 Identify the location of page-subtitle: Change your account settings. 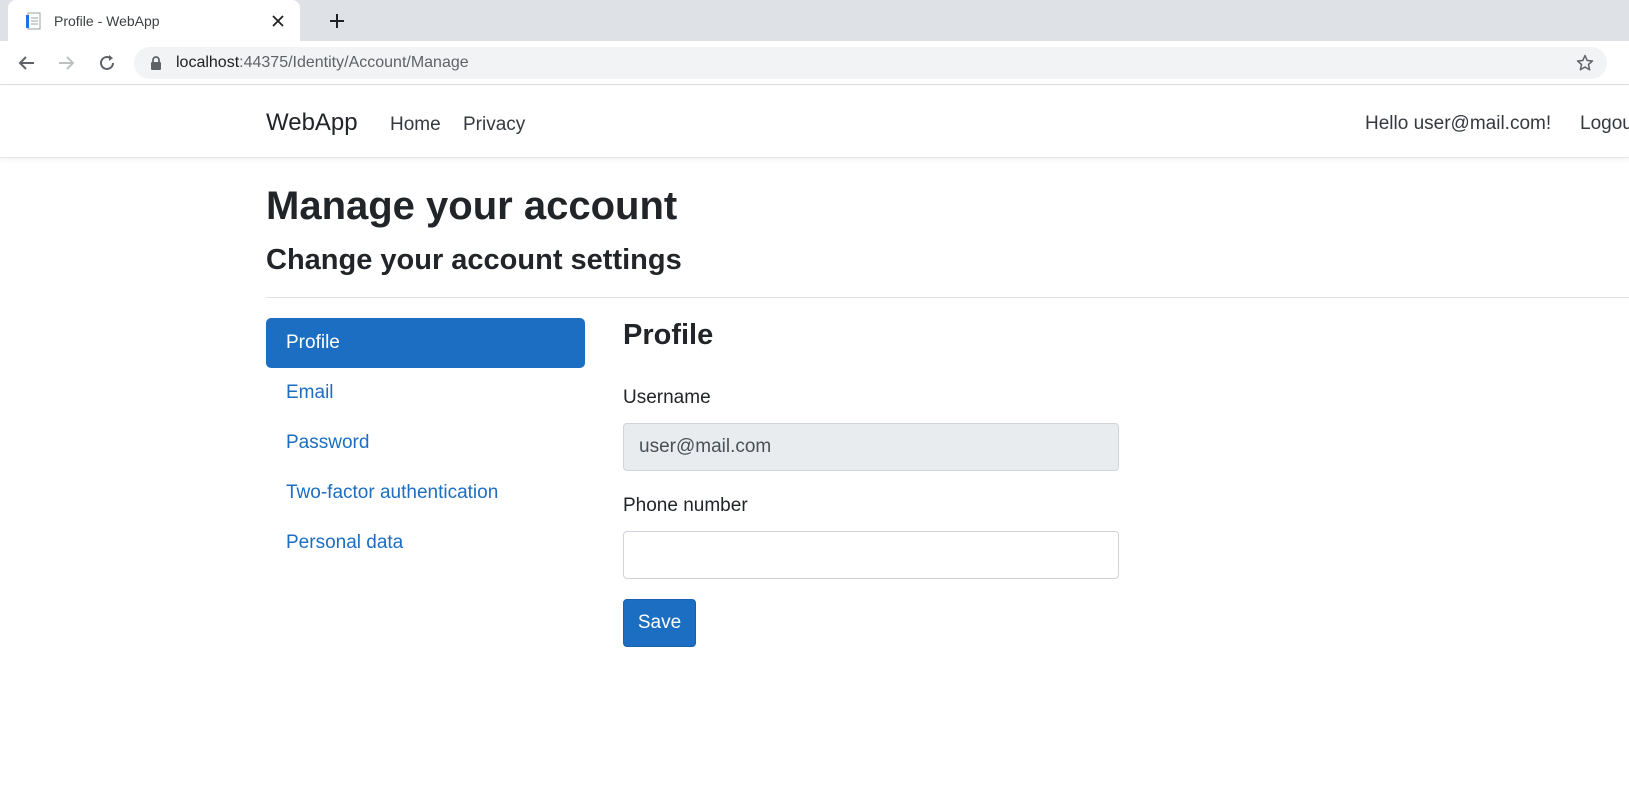
(474, 260).